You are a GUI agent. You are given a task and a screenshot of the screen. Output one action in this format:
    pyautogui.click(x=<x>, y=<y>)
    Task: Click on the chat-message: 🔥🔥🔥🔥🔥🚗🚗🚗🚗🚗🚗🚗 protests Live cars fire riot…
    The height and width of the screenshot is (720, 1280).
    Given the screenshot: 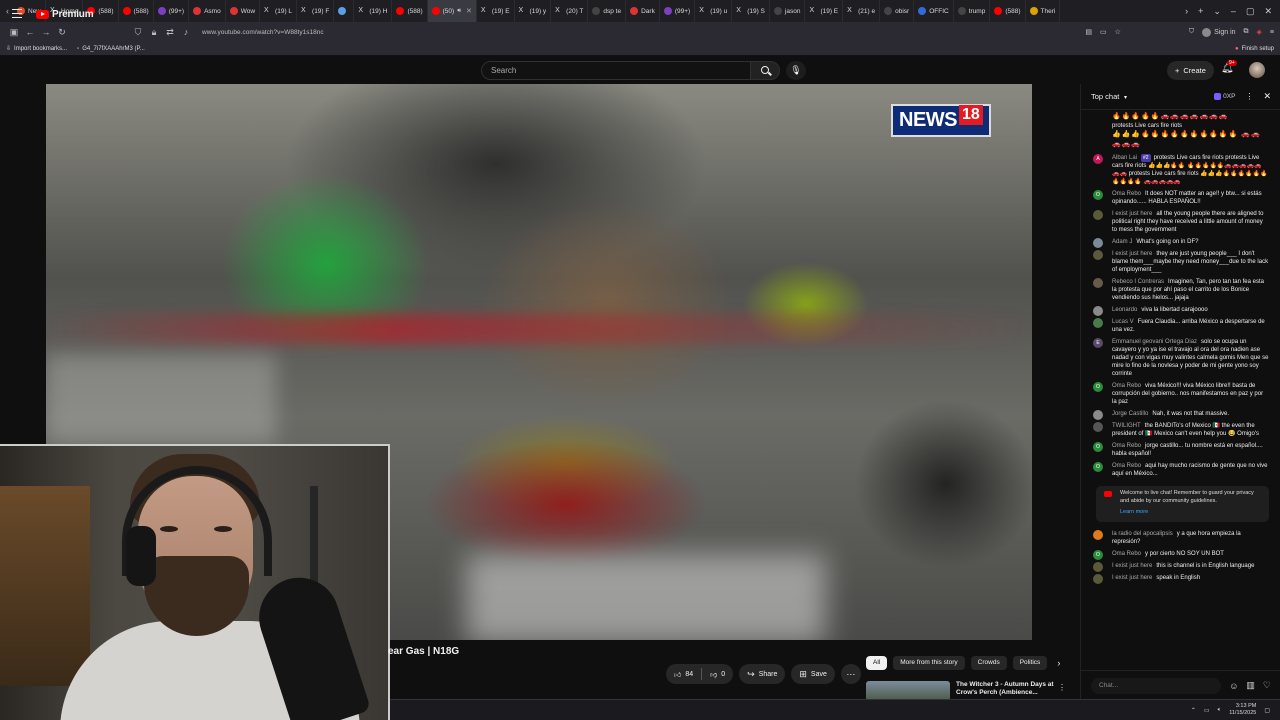 What is the action you would take?
    pyautogui.click(x=1180, y=131)
    